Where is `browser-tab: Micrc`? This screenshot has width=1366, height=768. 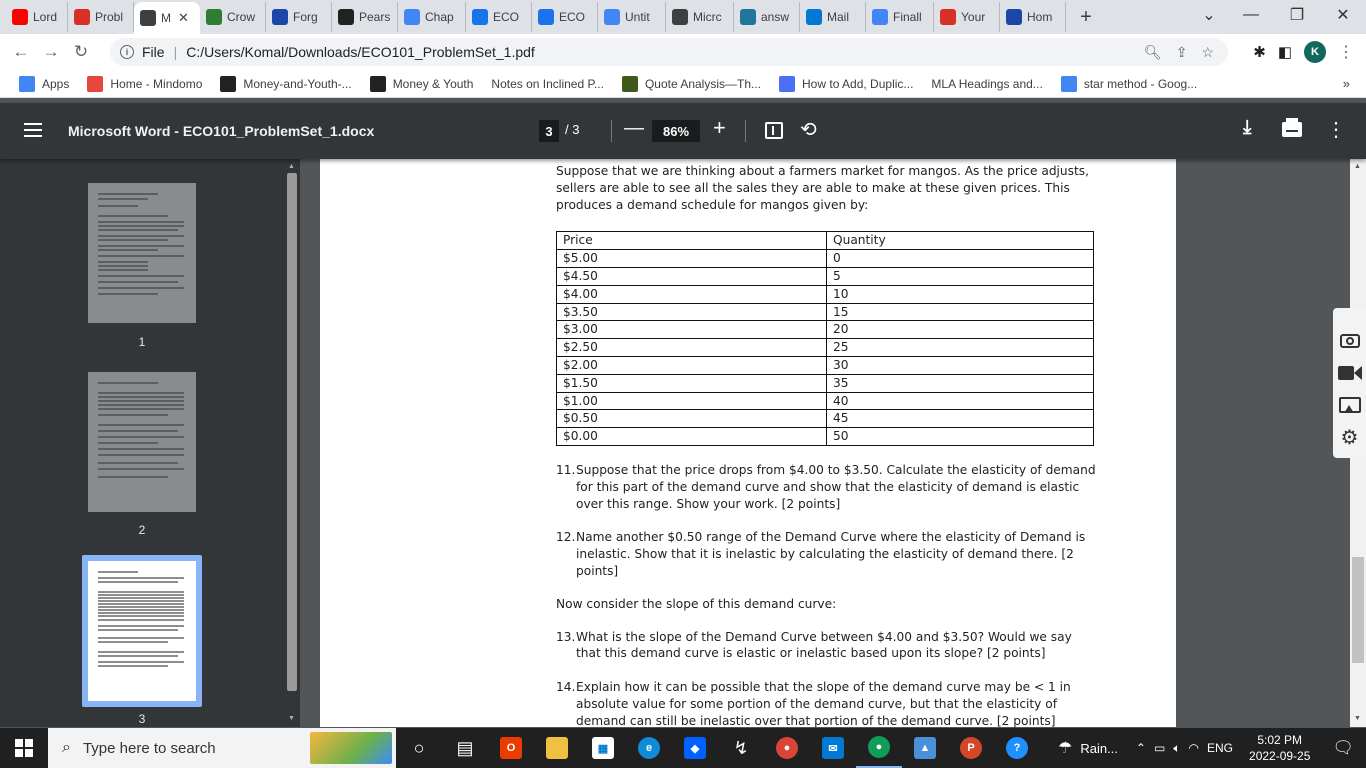 browser-tab: Micrc is located at coordinates (700, 17).